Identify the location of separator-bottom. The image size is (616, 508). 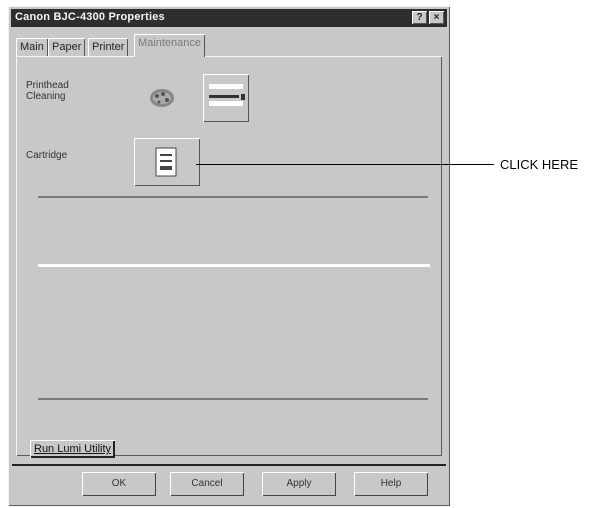
(233, 399).